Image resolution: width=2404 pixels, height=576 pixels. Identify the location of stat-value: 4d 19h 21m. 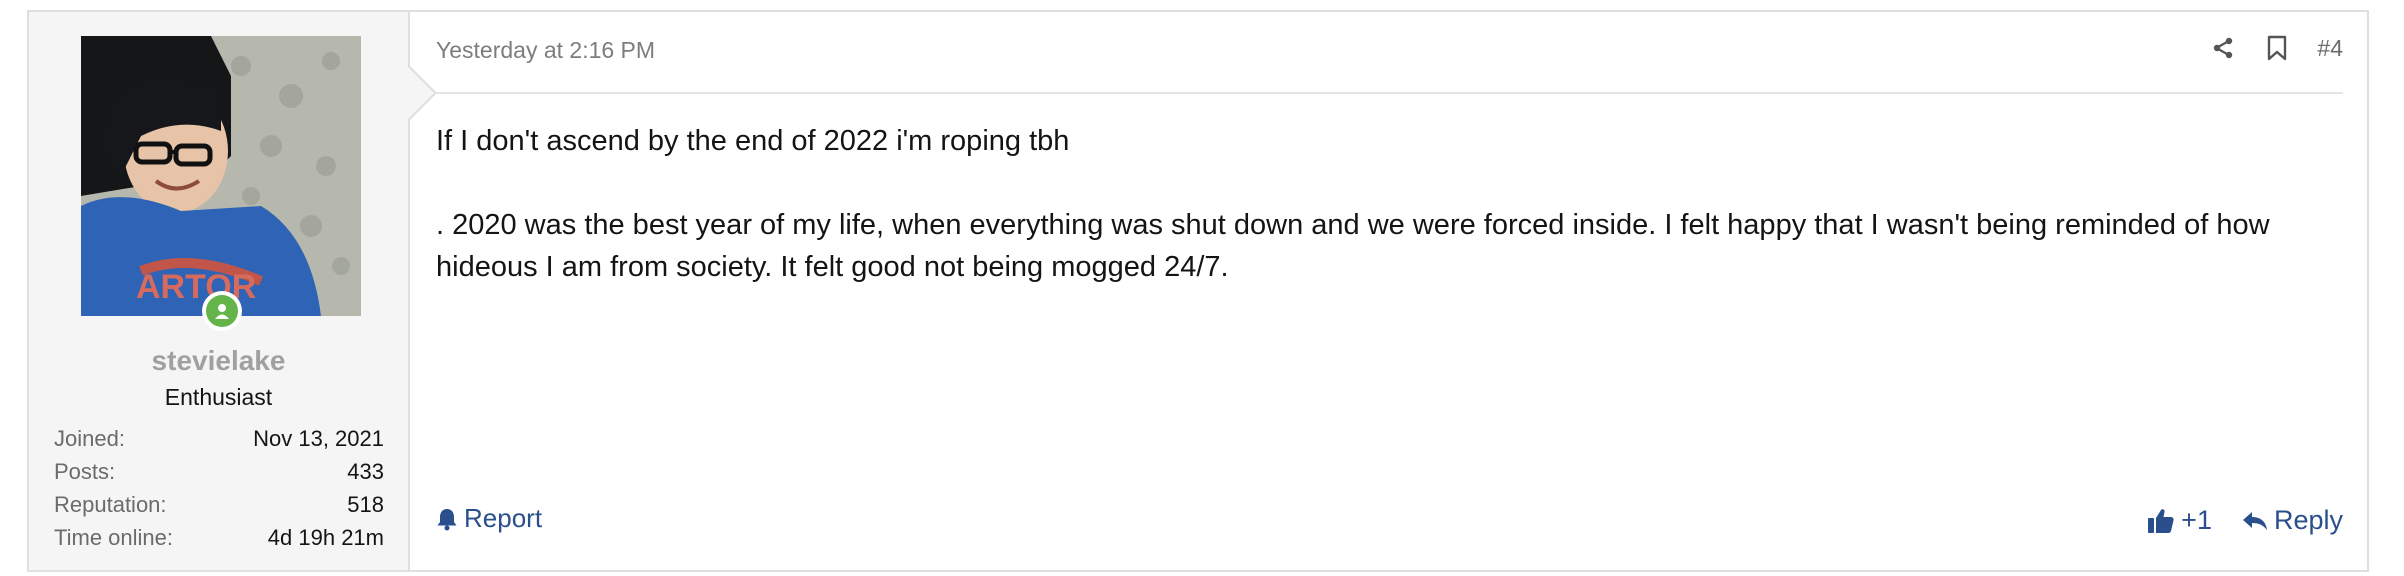
(325, 537).